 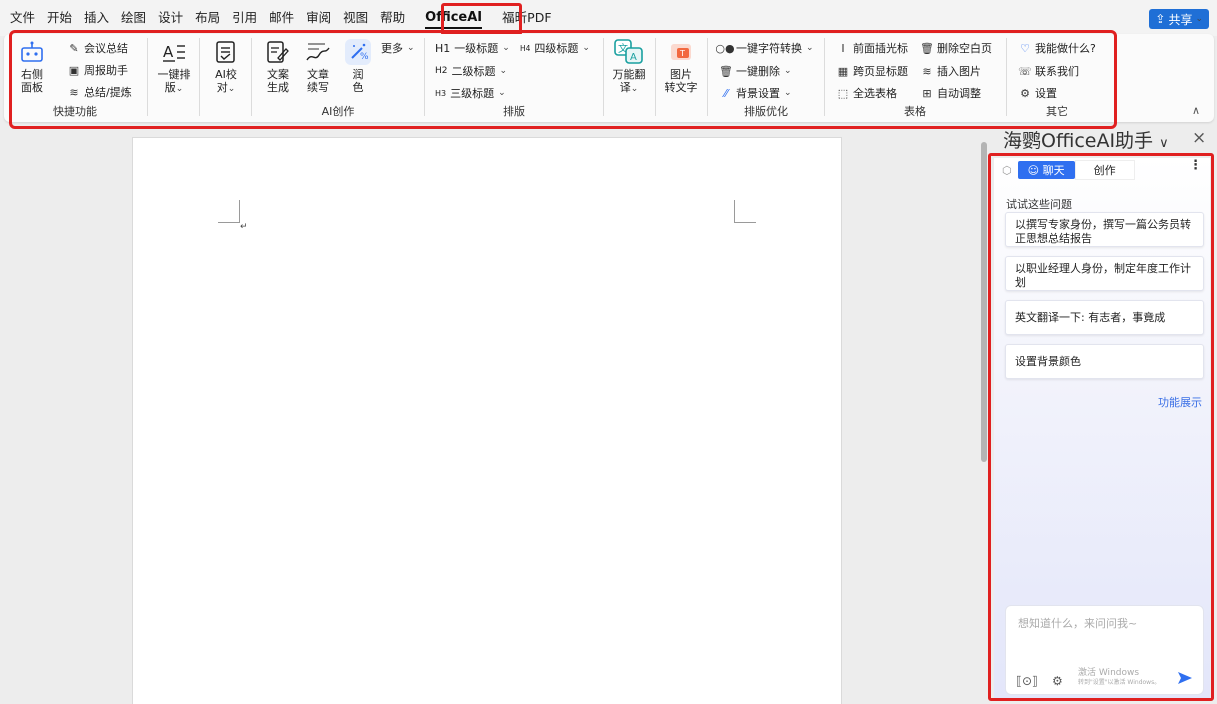 I want to click on heading-4-label: 四级标题, so click(x=556, y=48).